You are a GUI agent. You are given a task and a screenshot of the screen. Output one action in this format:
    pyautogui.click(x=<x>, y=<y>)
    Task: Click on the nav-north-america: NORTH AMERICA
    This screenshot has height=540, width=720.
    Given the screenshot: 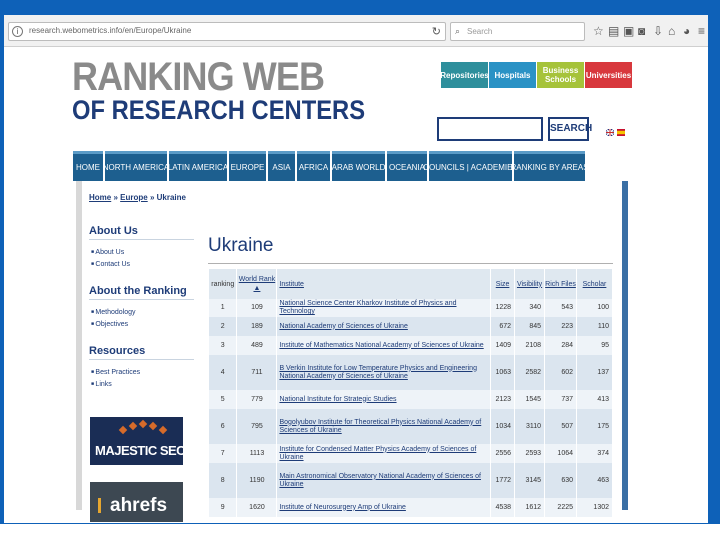 What is the action you would take?
    pyautogui.click(x=136, y=166)
    